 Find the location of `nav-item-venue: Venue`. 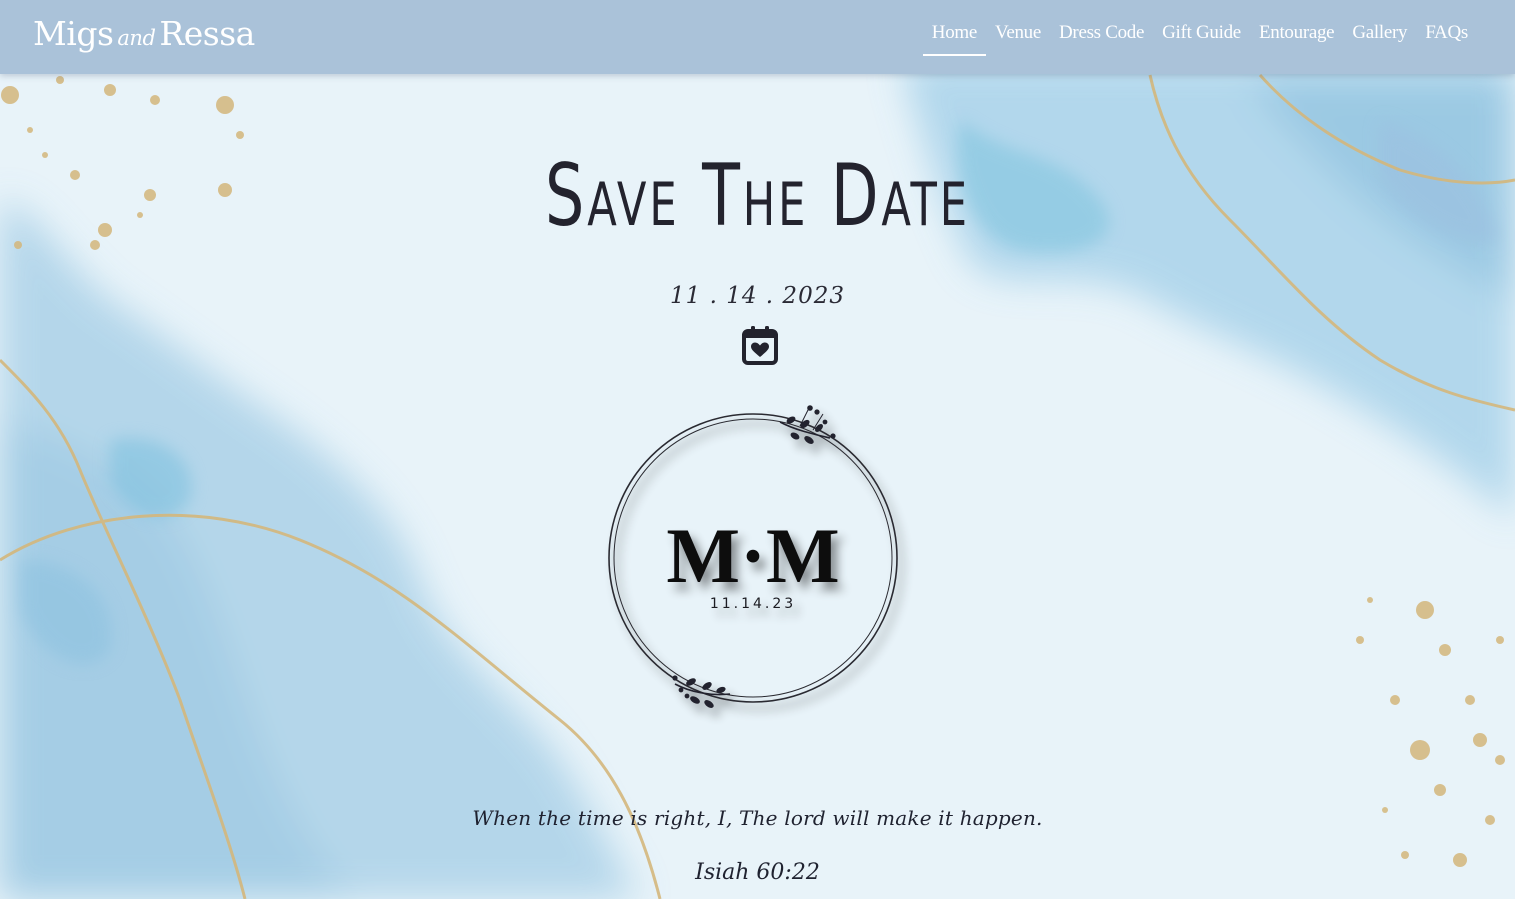

nav-item-venue: Venue is located at coordinates (1018, 43).